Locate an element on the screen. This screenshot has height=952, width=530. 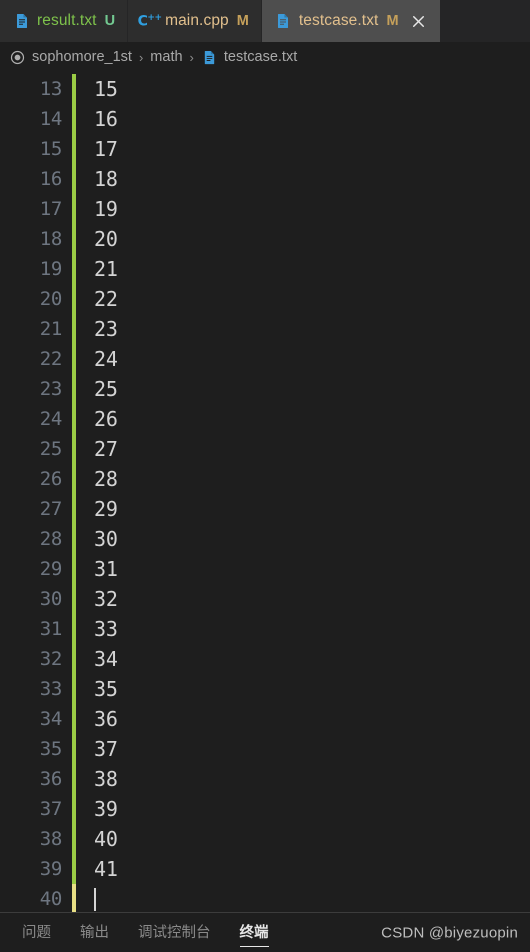
code-line-text: 21 is located at coordinates (106, 269).